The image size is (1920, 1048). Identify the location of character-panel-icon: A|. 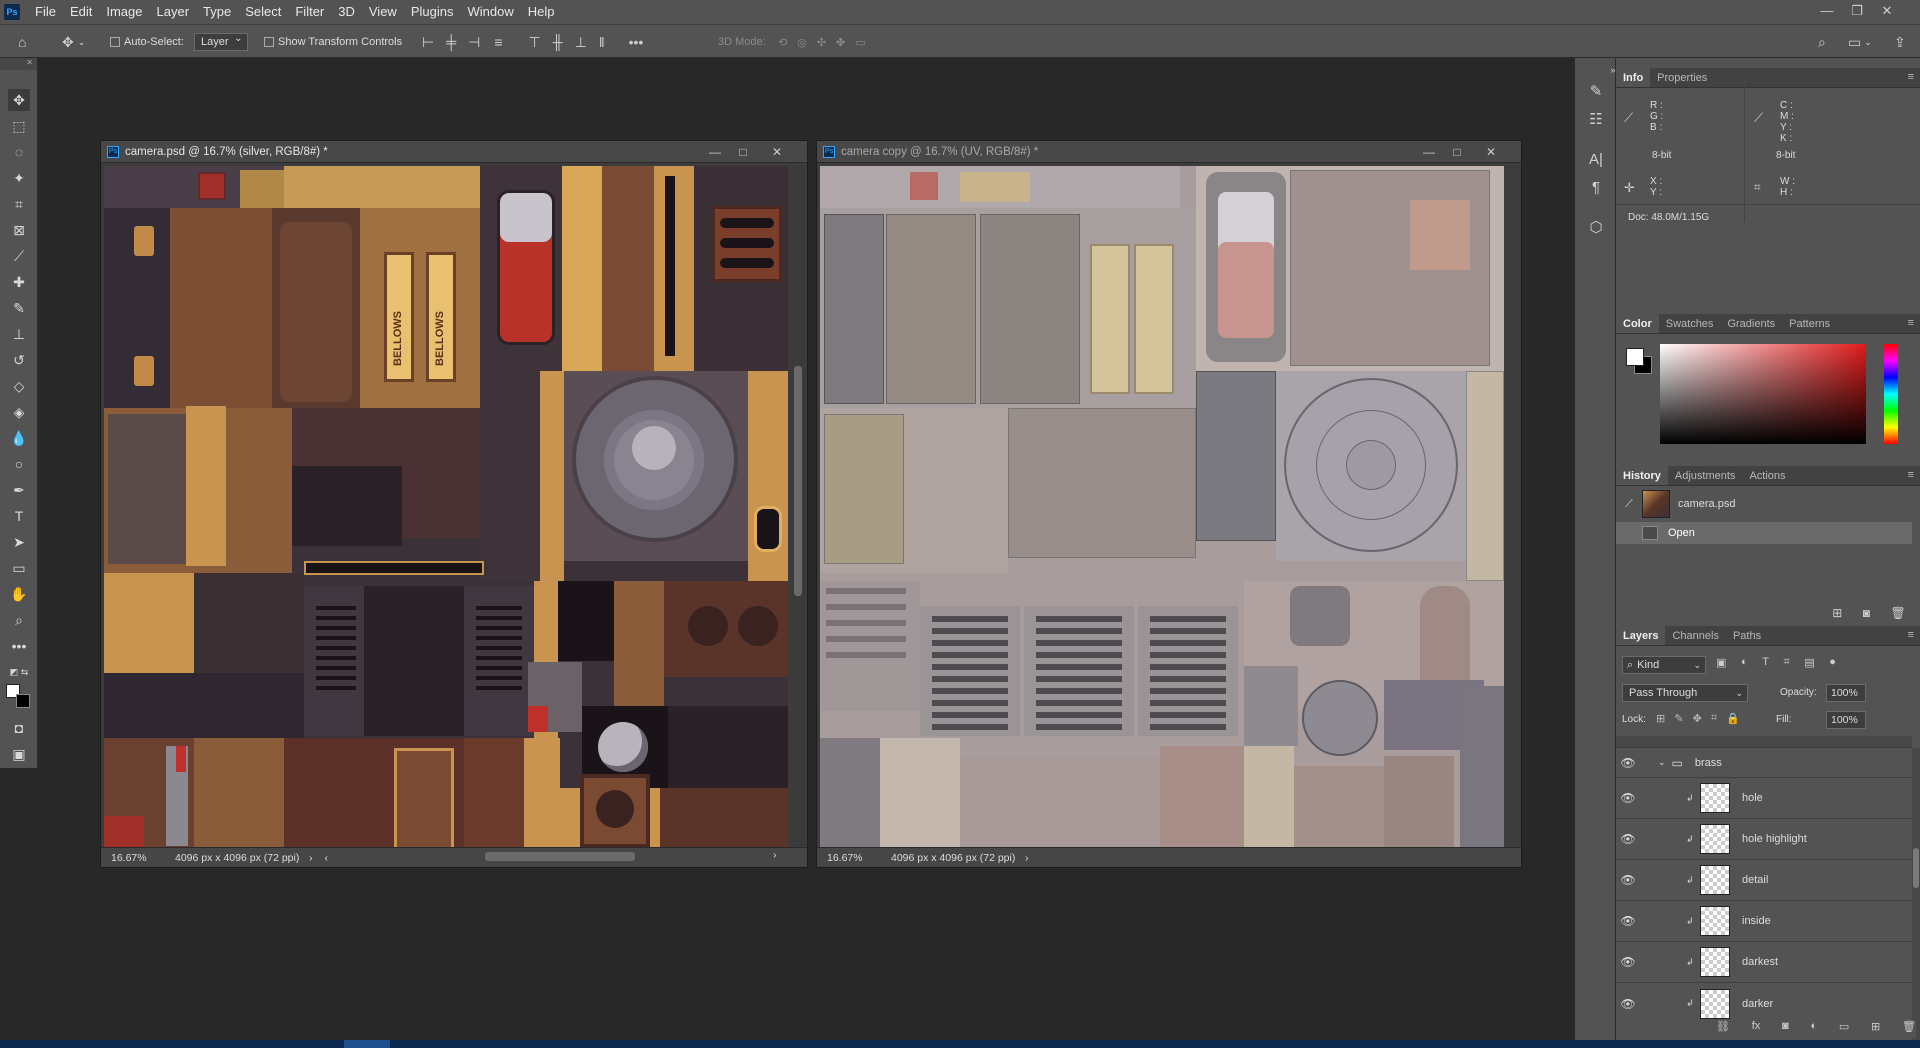
(1596, 160).